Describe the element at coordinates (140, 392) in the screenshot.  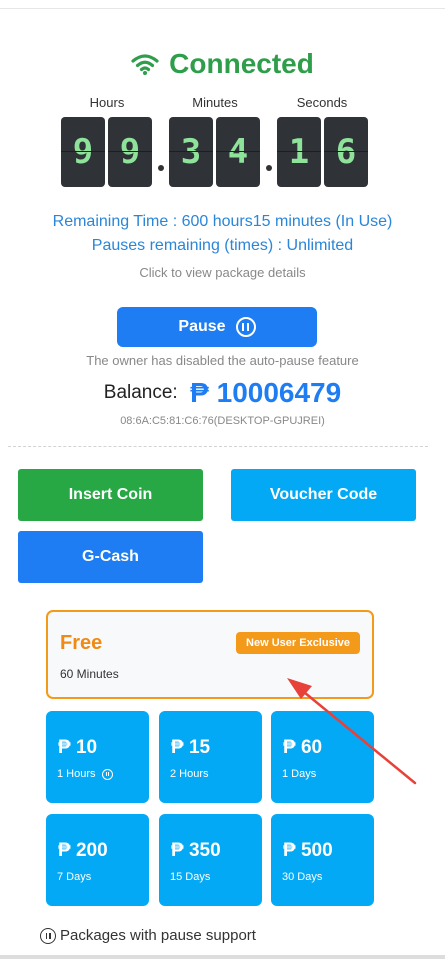
I see `balance-label: Balance:` at that location.